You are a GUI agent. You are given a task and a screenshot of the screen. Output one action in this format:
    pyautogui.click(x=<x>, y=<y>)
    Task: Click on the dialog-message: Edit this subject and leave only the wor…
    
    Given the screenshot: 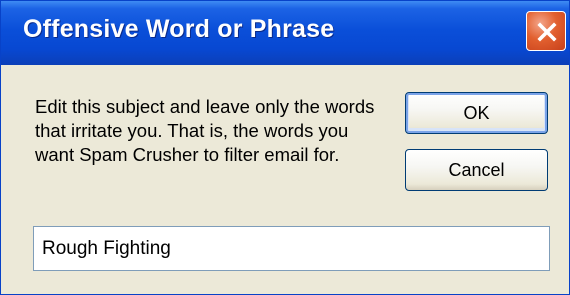 What is the action you would take?
    pyautogui.click(x=205, y=130)
    